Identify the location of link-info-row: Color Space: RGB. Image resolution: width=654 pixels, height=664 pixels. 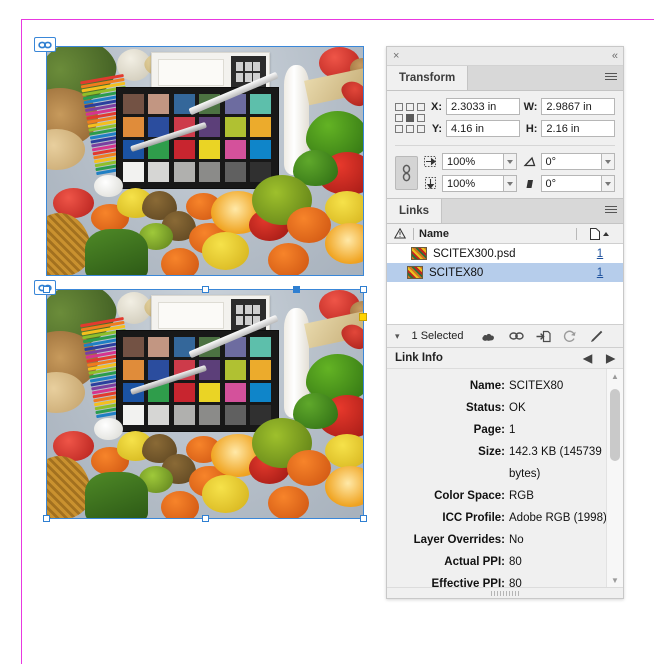
(497, 496).